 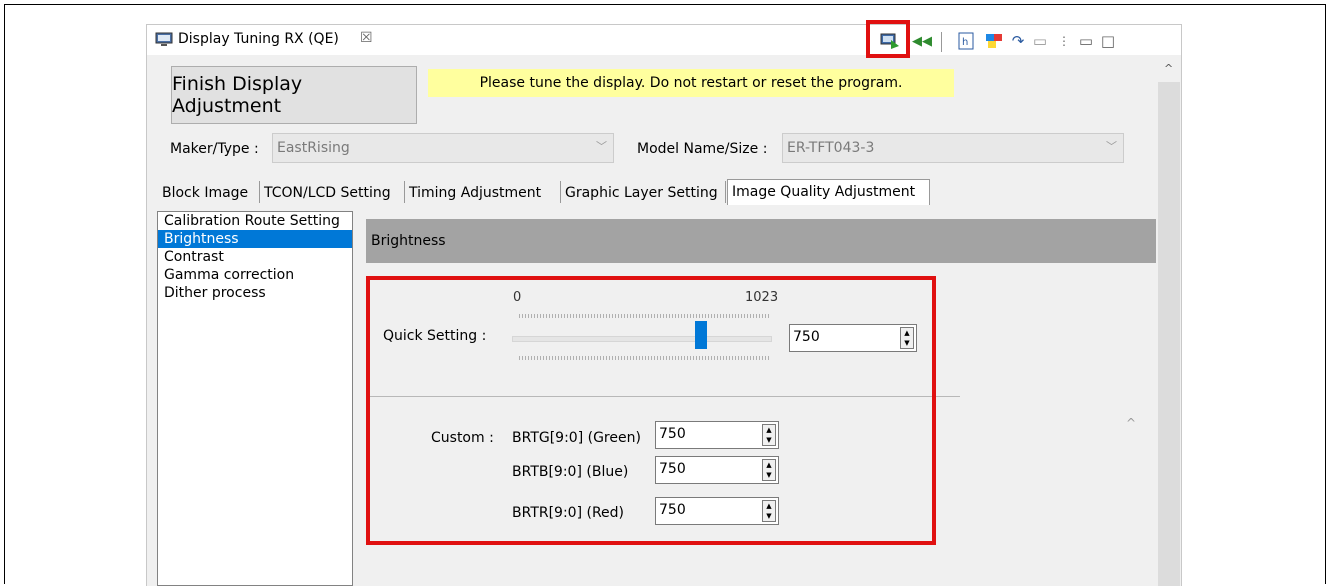 What do you see at coordinates (332, 192) in the screenshot?
I see `tab-tcon-lcd: TCON/LCD Setting` at bounding box center [332, 192].